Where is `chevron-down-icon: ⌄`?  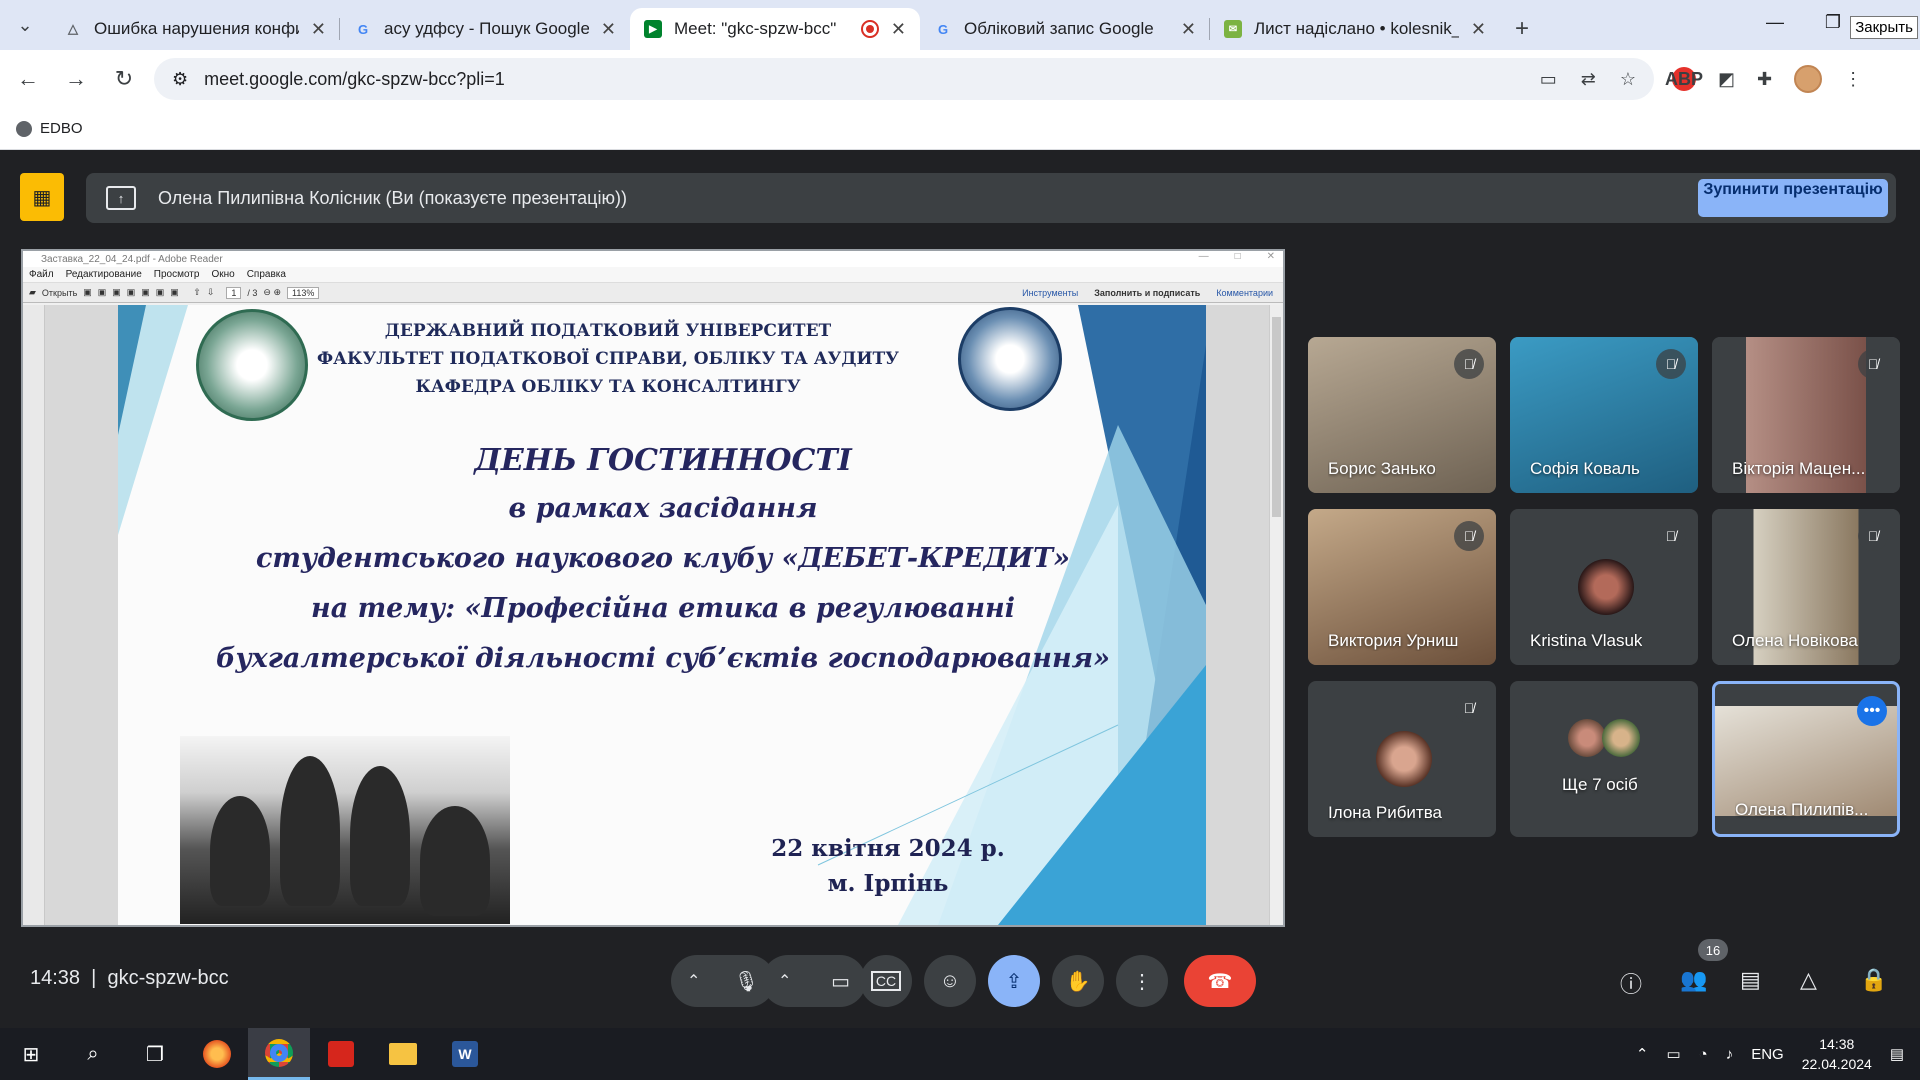
chevron-down-icon: ⌄ is located at coordinates (25, 24).